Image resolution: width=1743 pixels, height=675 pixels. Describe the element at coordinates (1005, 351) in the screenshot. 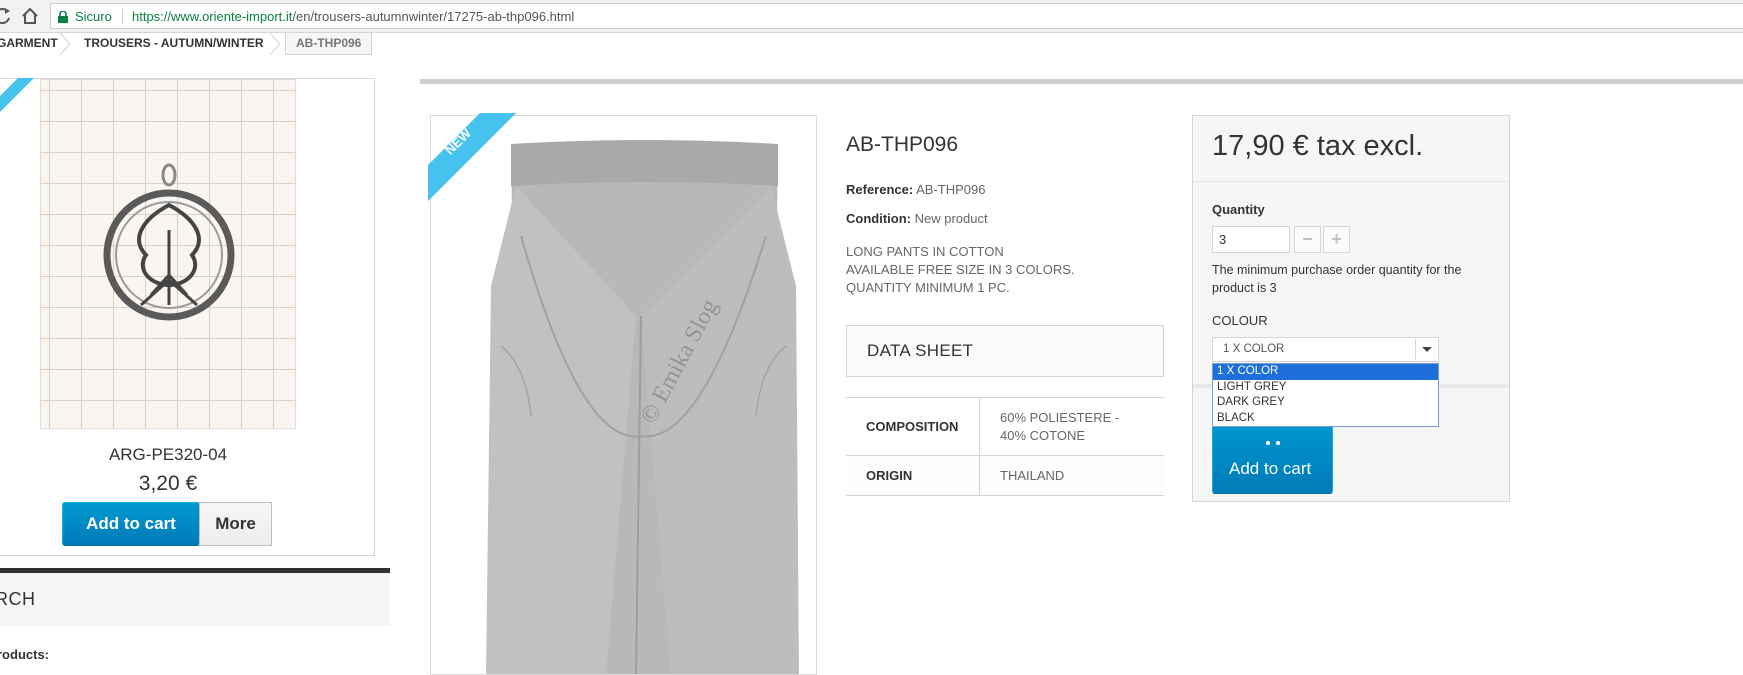

I see `datasheet-header: DATA SHEET` at that location.